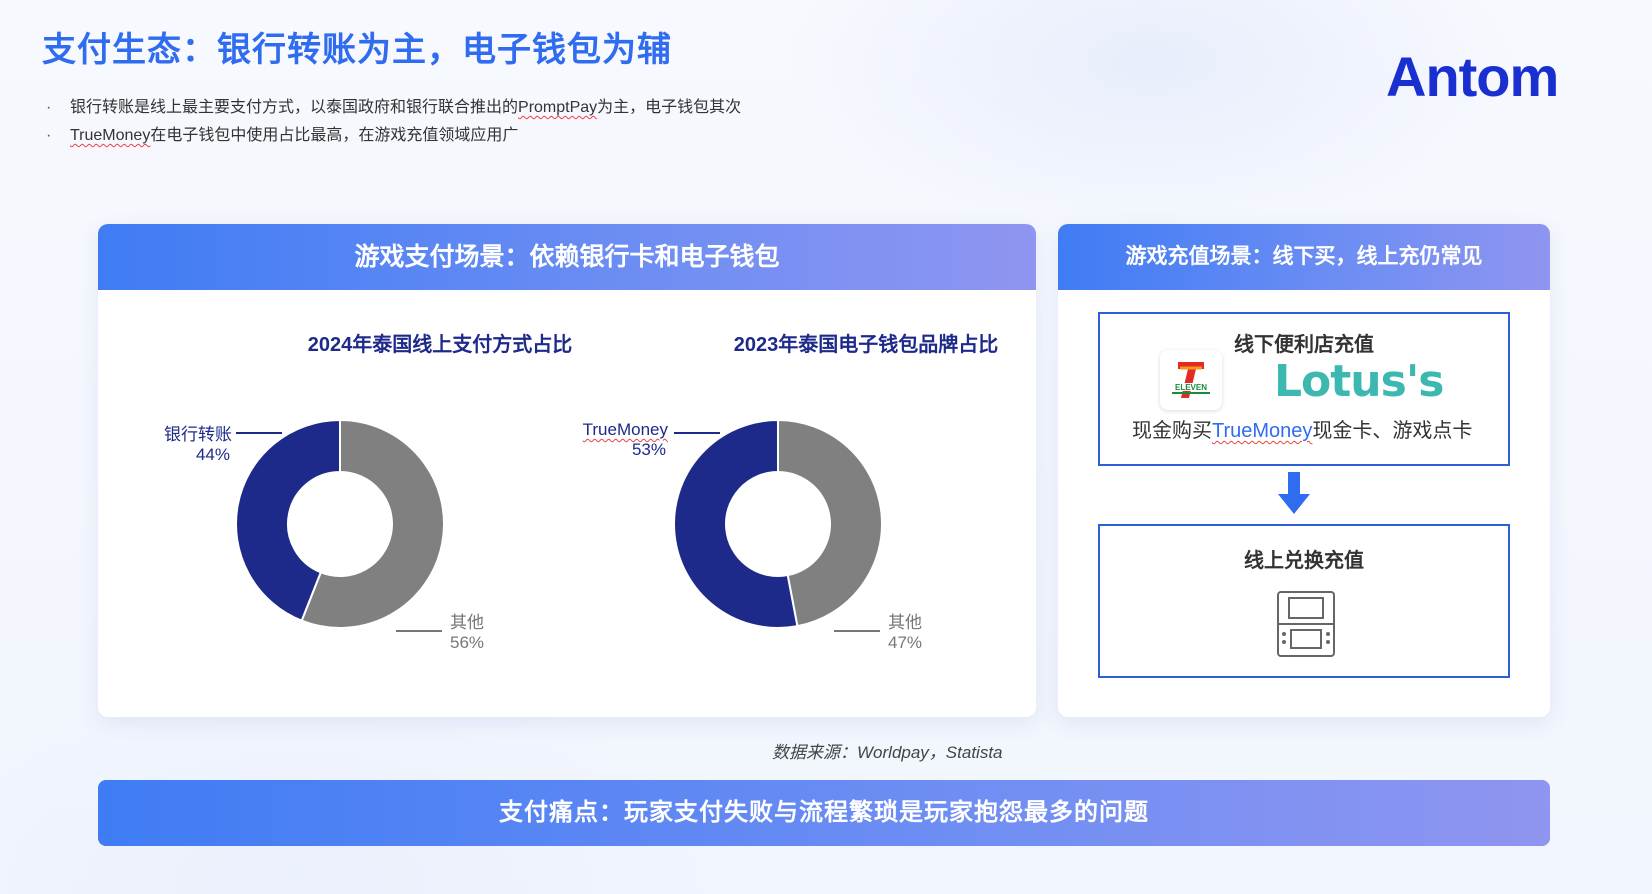 The height and width of the screenshot is (894, 1652). What do you see at coordinates (259, 433) in the screenshot?
I see `chart1-leader-line-bank` at bounding box center [259, 433].